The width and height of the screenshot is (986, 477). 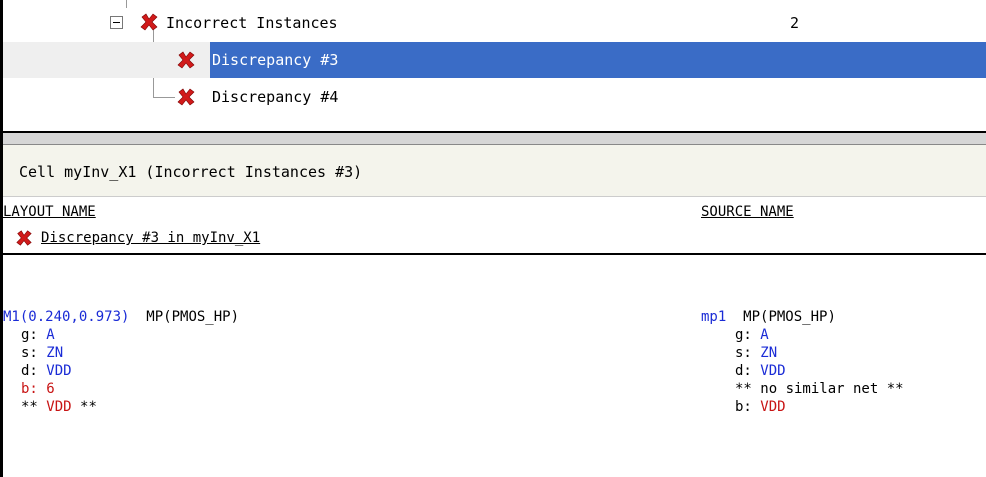 What do you see at coordinates (752, 335) in the screenshot?
I see `source-pin-g: g: A` at bounding box center [752, 335].